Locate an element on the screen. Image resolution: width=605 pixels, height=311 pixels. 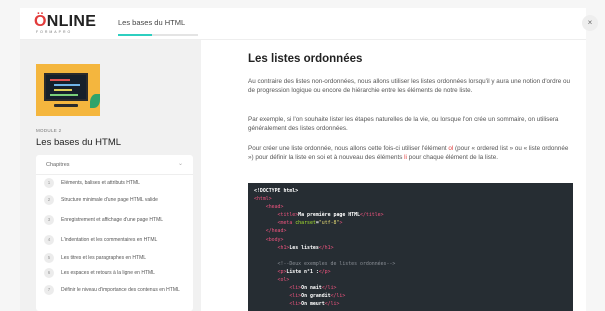
code-line: <li>On meurt</li> is located at coordinates (410, 304).